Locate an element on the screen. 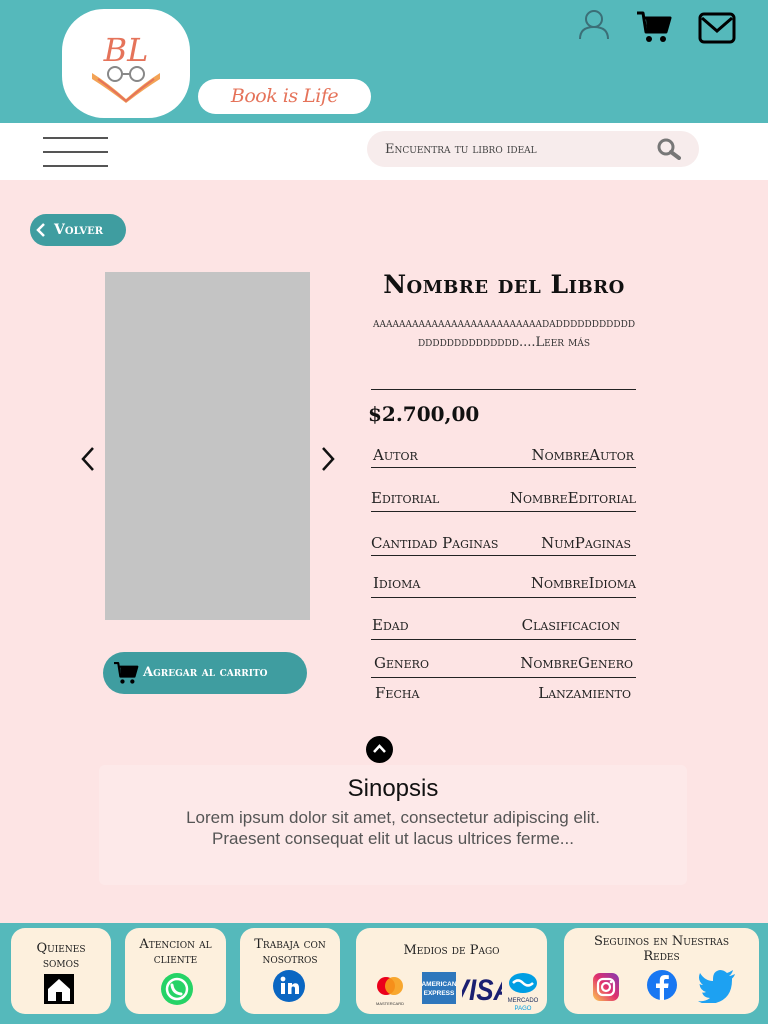  svg-text: EXPRESS is located at coordinates (439, 993).